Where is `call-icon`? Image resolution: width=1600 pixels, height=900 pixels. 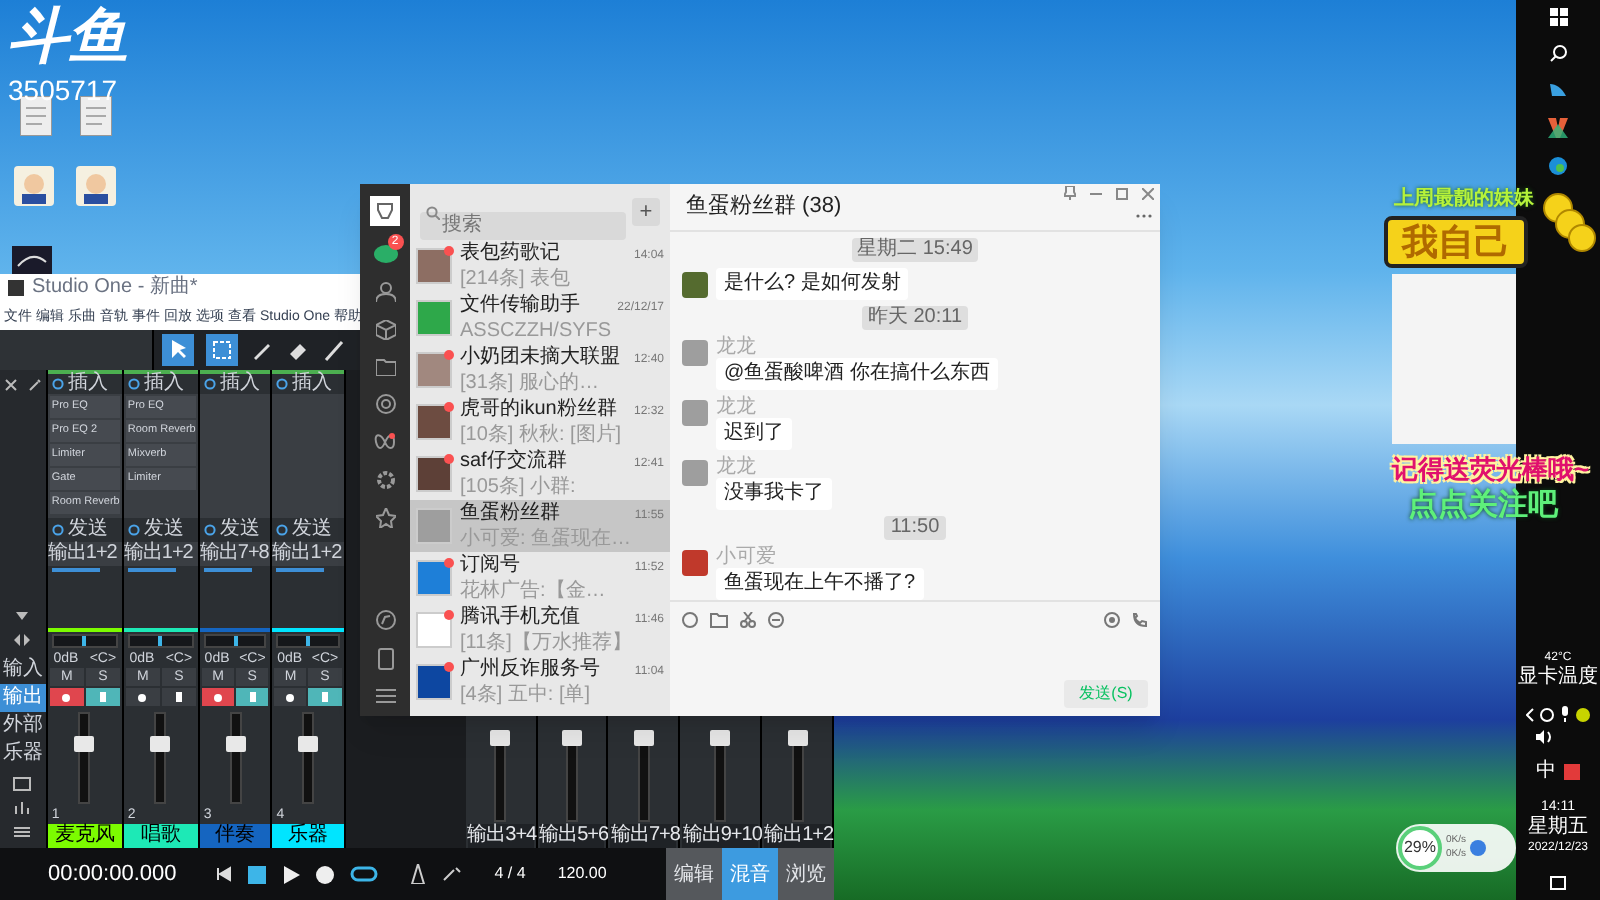 call-icon is located at coordinates (1140, 619).